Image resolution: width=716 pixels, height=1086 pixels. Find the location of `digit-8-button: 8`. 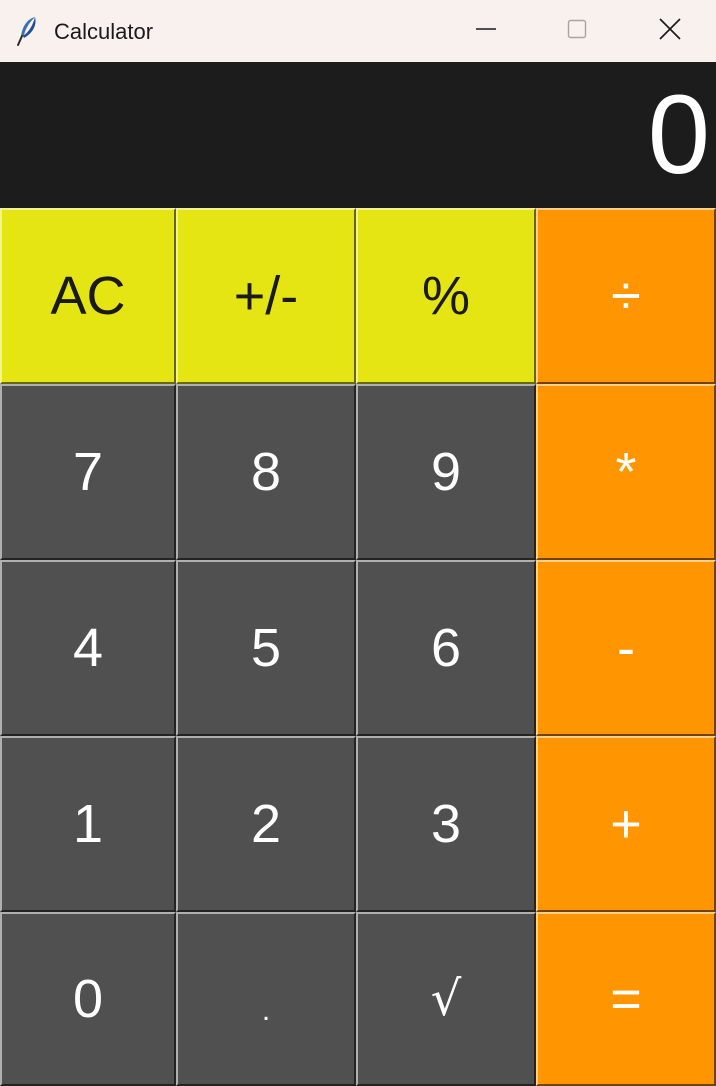

digit-8-button: 8 is located at coordinates (266, 472).